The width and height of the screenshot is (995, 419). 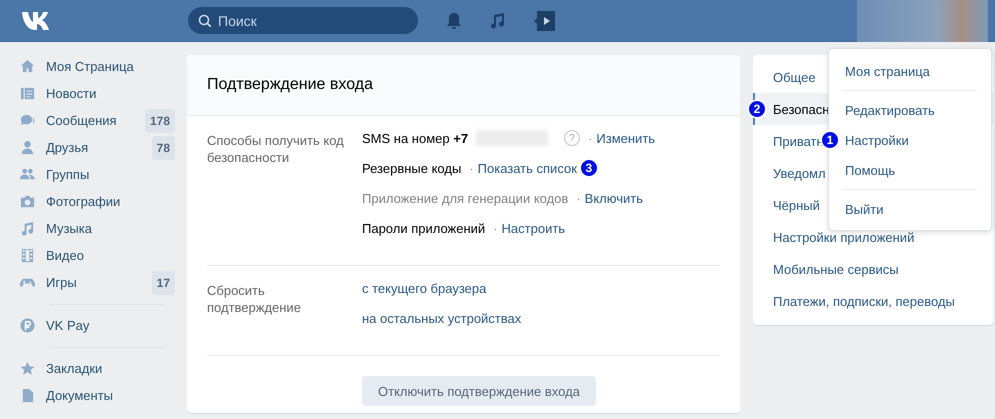 What do you see at coordinates (290, 85) in the screenshot?
I see `card-title: Подтверждение входа` at bounding box center [290, 85].